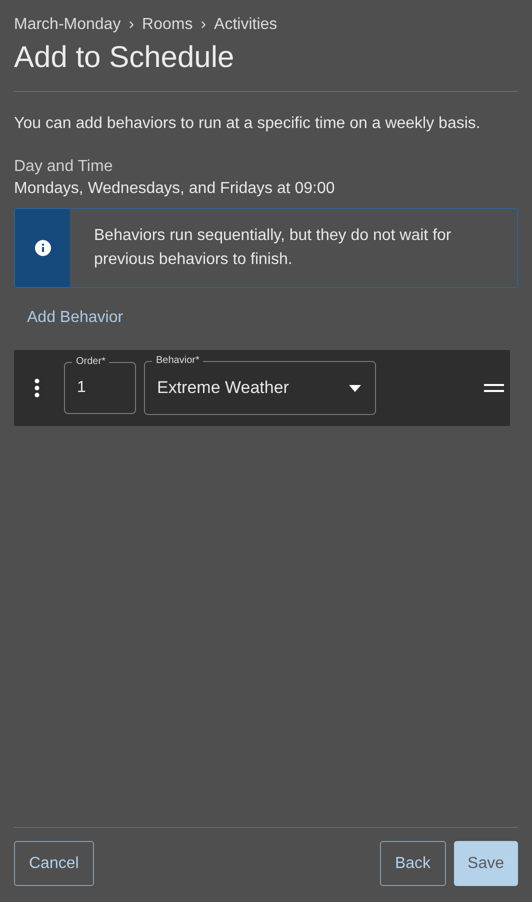 The height and width of the screenshot is (902, 532). What do you see at coordinates (272, 248) in the screenshot?
I see `info-text: Behaviors run sequentially, but they do not wait for previous behaviors to finish.` at bounding box center [272, 248].